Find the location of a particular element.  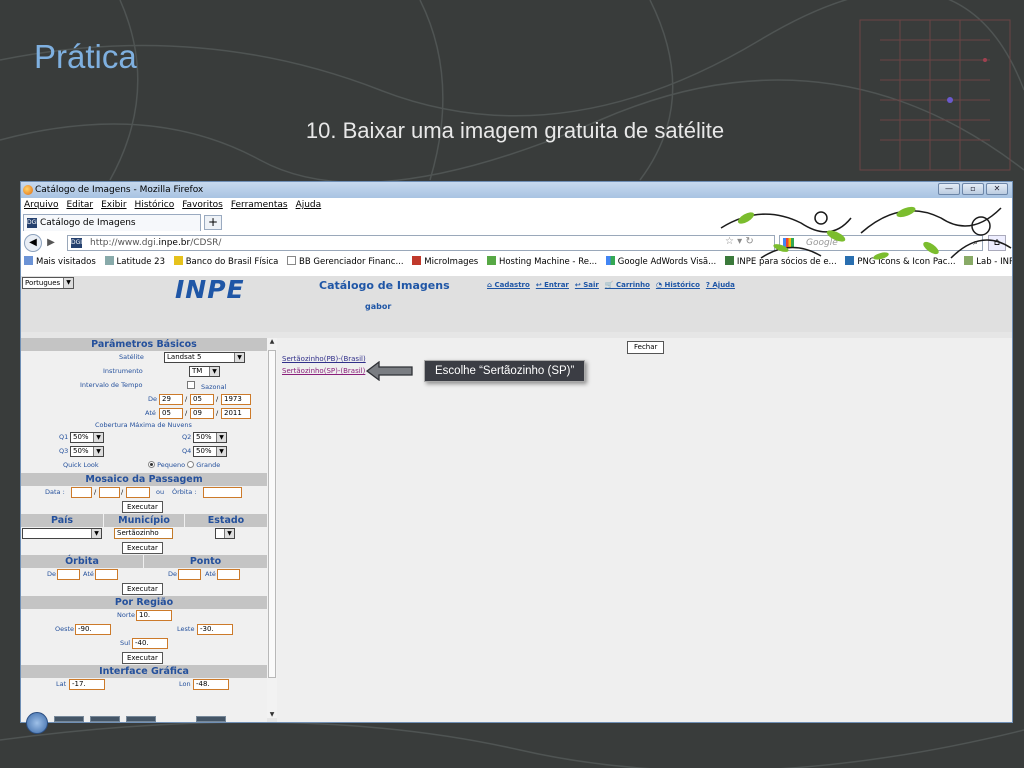

menu-ferramentas: Ferramentas is located at coordinates (259, 205).